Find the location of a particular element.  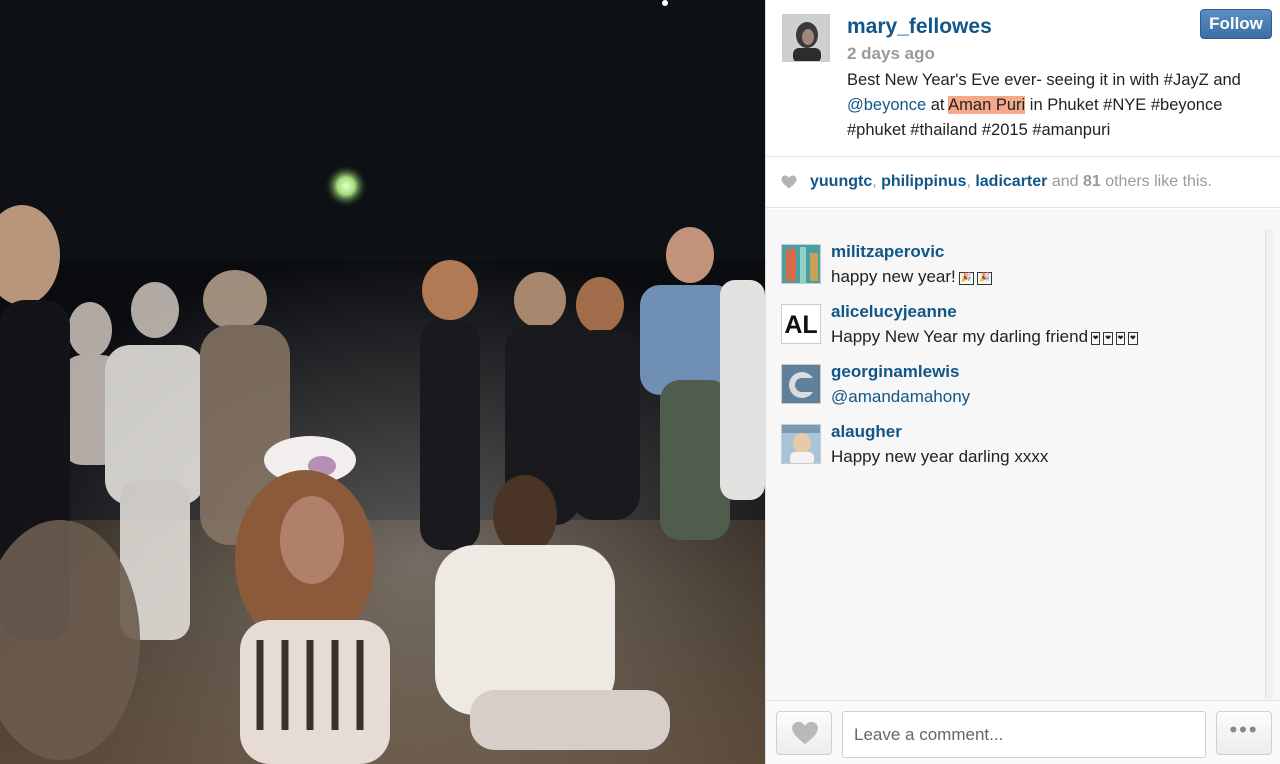

caption-mention: @beyonce is located at coordinates (886, 105).